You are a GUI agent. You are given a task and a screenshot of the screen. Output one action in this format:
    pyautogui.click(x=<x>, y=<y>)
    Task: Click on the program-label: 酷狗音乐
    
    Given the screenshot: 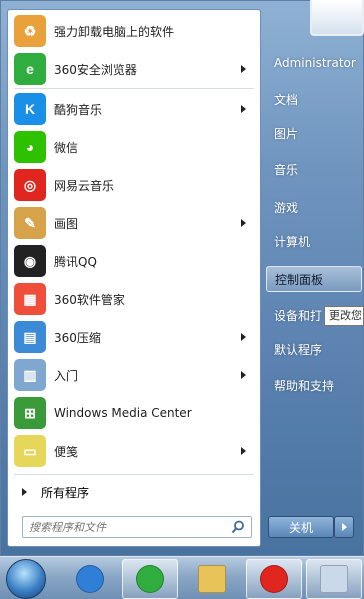 What is the action you would take?
    pyautogui.click(x=78, y=109)
    